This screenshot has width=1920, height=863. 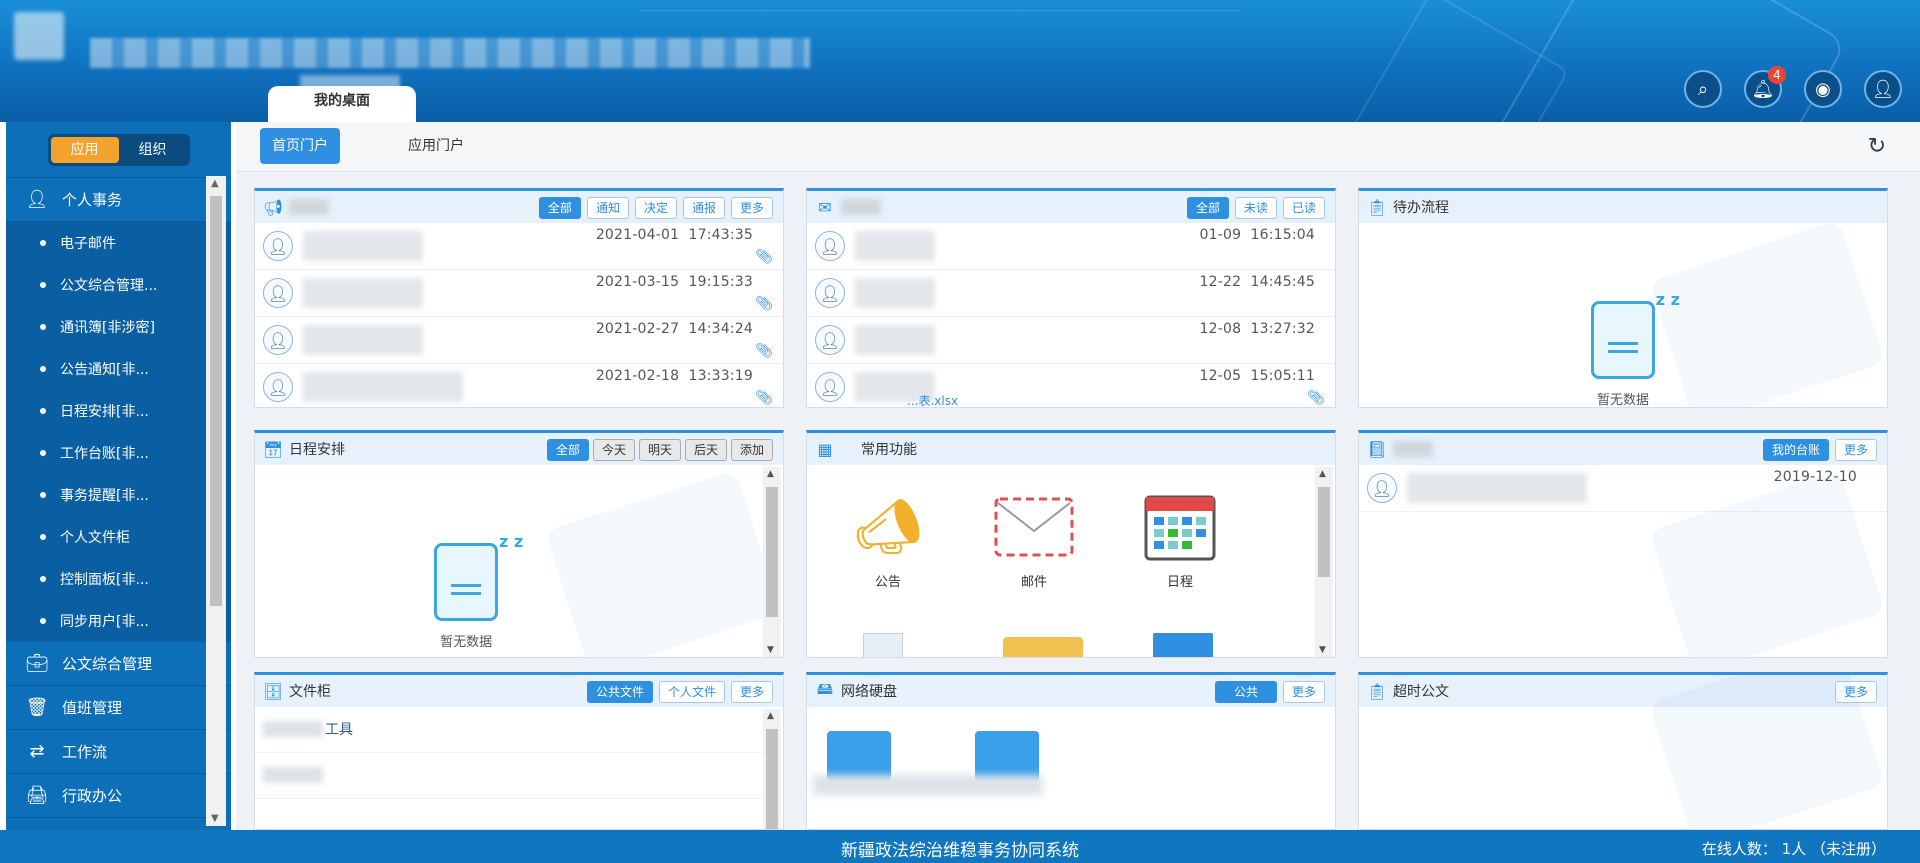 I want to click on list-item: 👤︎ 12-05 15:05:11 ...表.xlsx 📎︎, so click(x=1071, y=385).